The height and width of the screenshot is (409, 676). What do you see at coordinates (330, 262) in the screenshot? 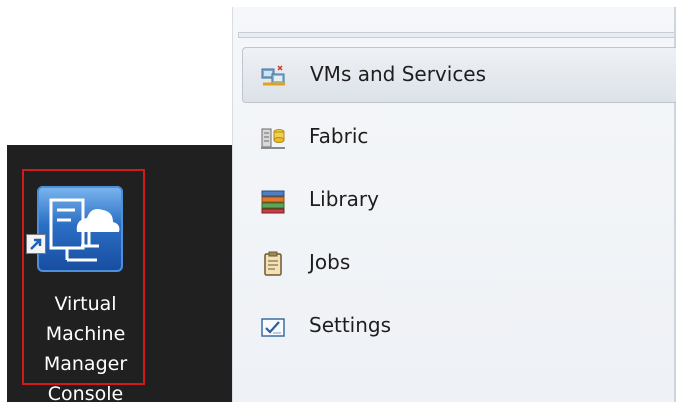
I see `nav-label-jobs: Jobs` at bounding box center [330, 262].